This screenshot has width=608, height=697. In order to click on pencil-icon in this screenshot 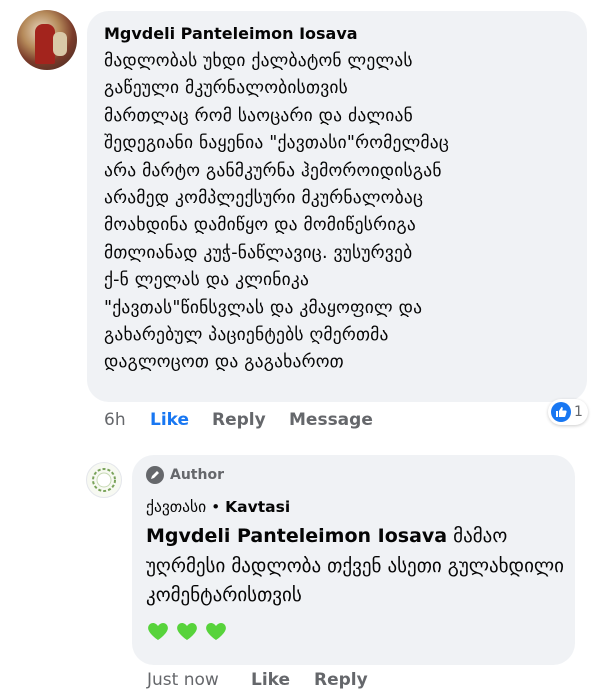, I will do `click(155, 475)`.